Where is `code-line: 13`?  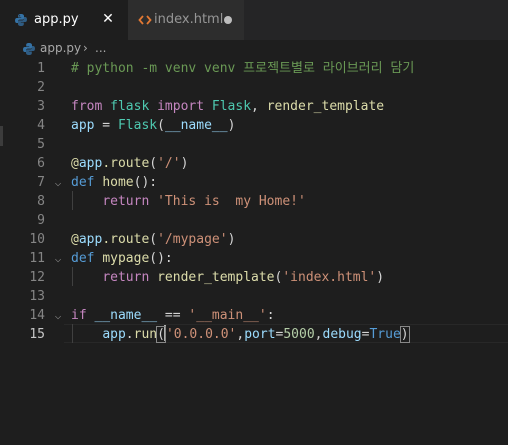 code-line: 13 is located at coordinates (254, 296).